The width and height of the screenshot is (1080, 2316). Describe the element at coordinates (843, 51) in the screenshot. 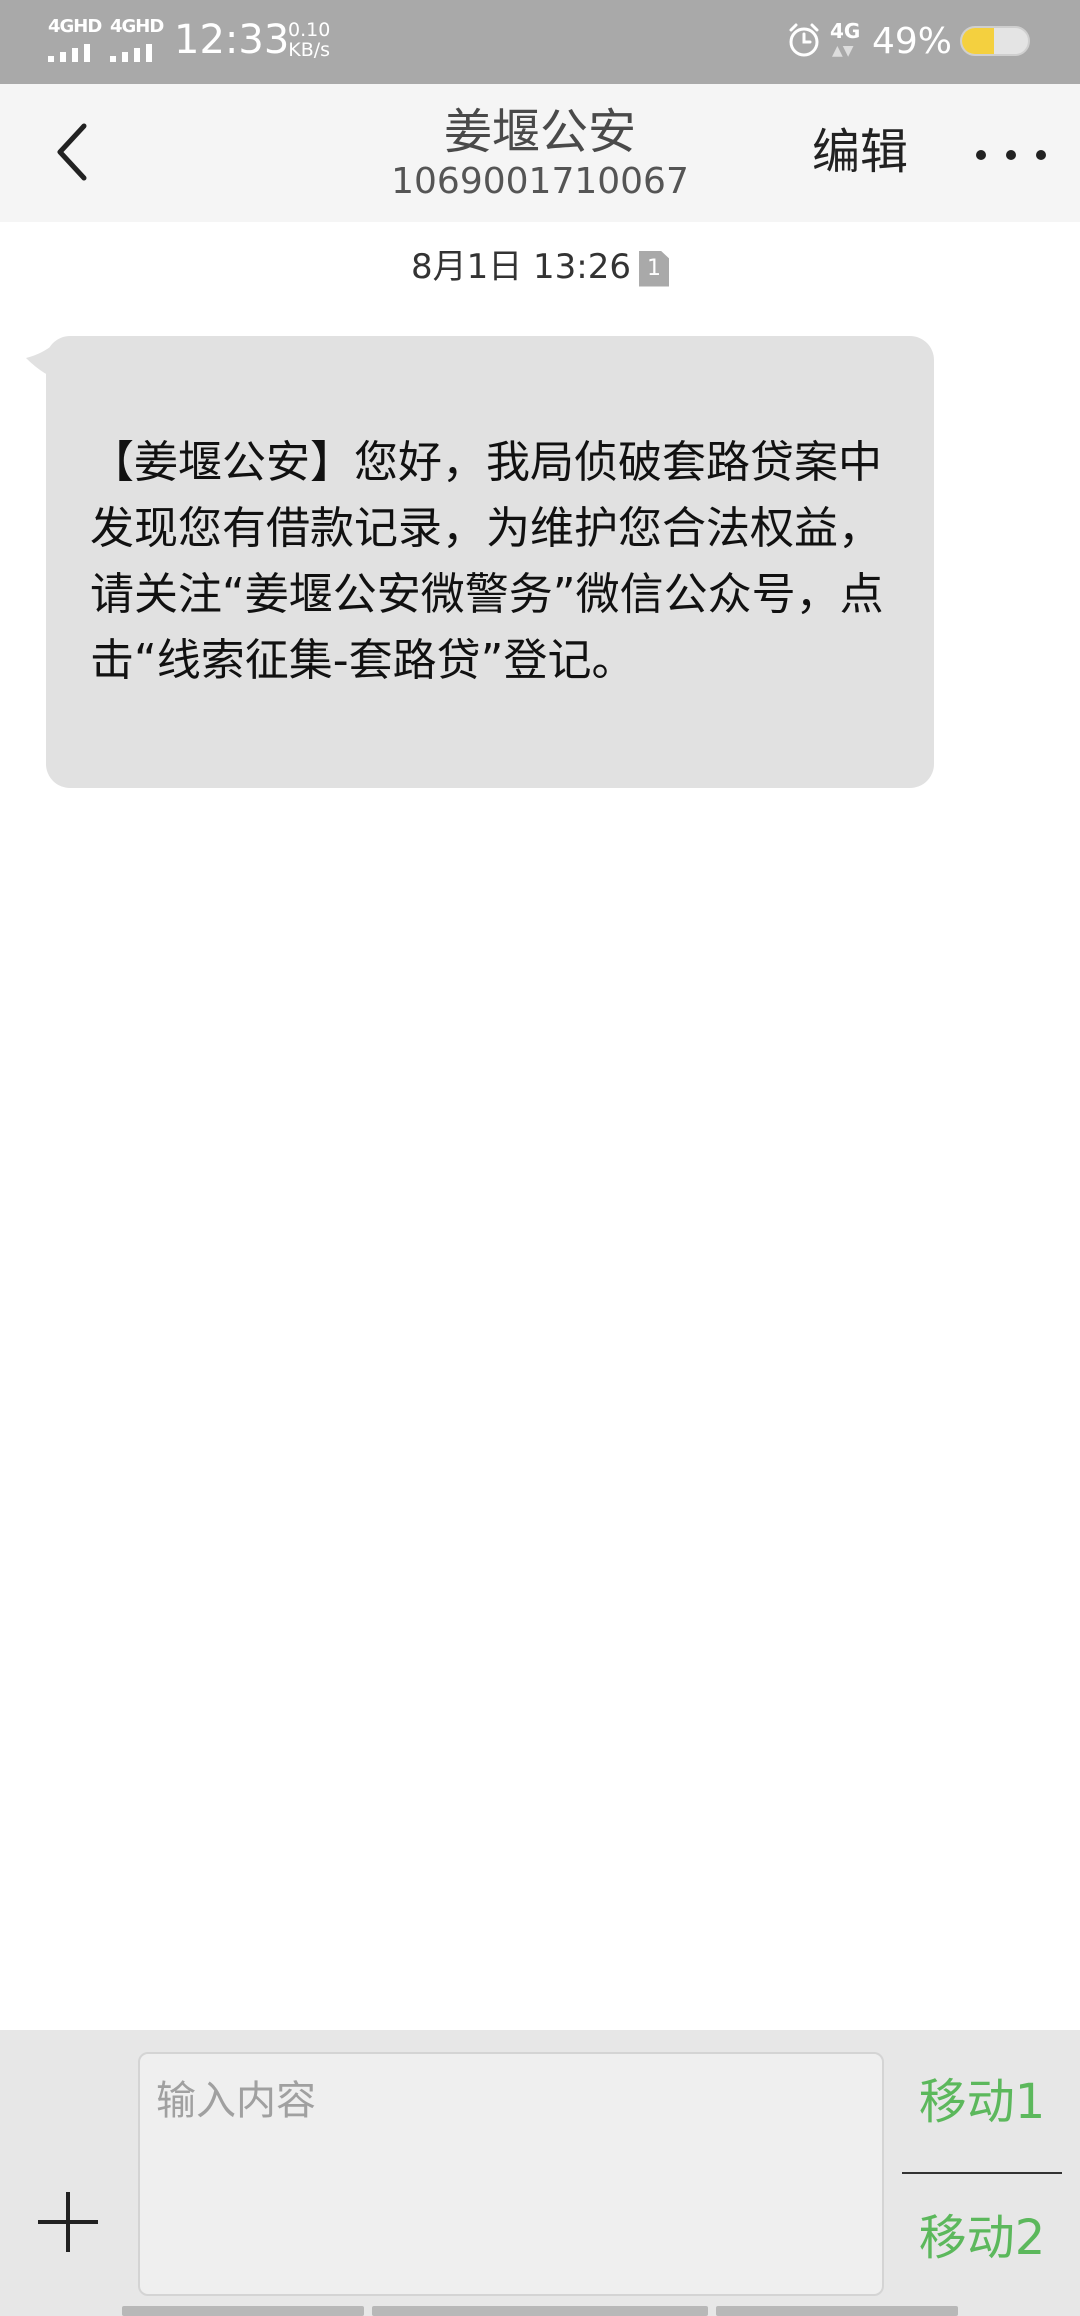

I see `data-activity-icon: ▲▼` at that location.